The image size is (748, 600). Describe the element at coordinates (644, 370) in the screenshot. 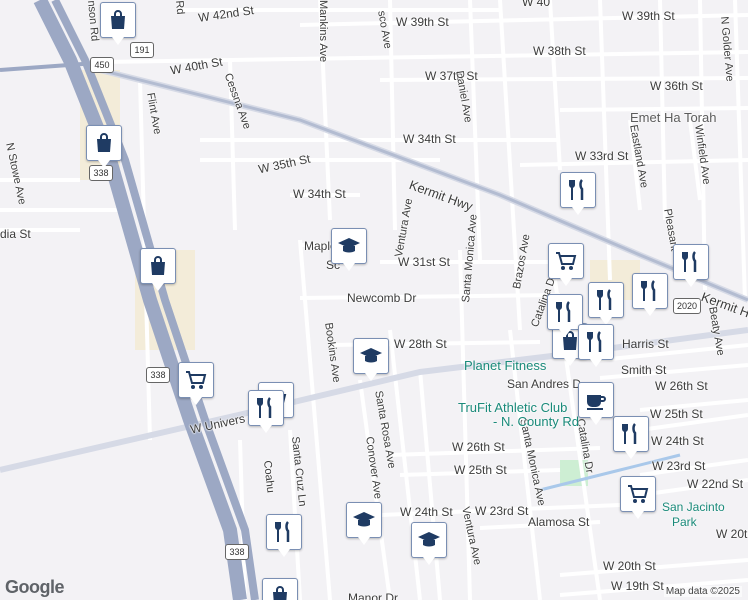

I see `street-label: Smith St` at that location.